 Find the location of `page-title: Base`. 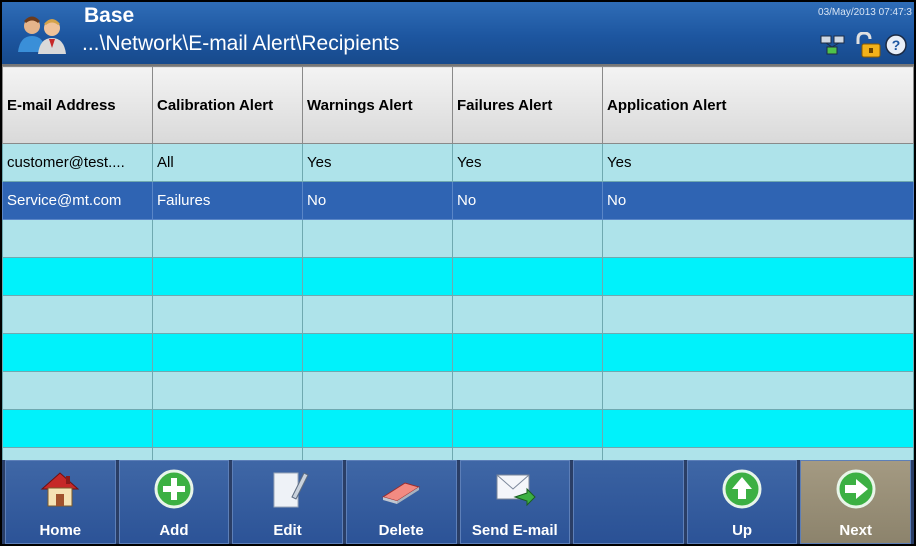

page-title: Base is located at coordinates (109, 15).